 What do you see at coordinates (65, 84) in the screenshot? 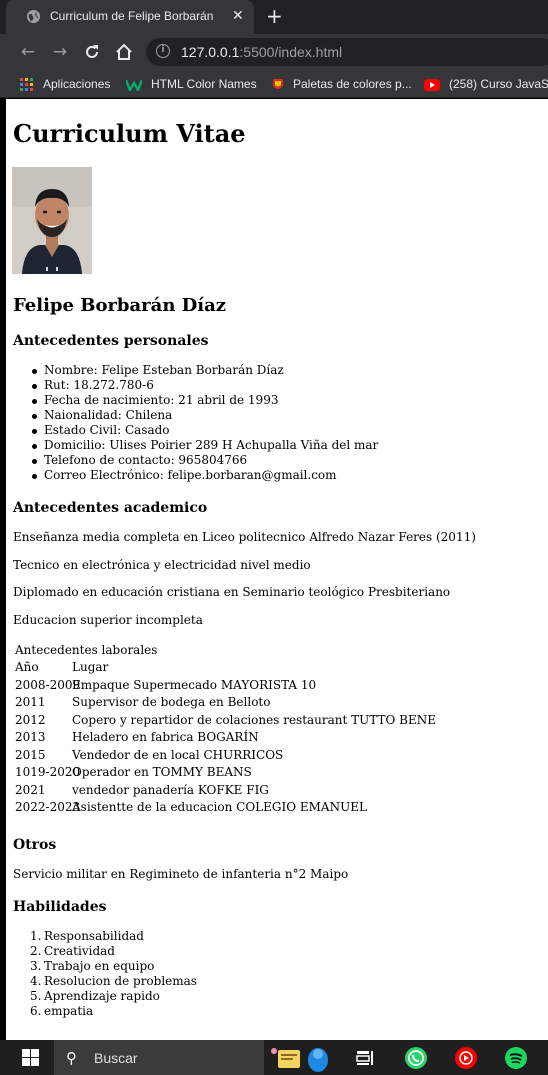
I see `bookmark-aplicaciones: Aplicaciones` at bounding box center [65, 84].